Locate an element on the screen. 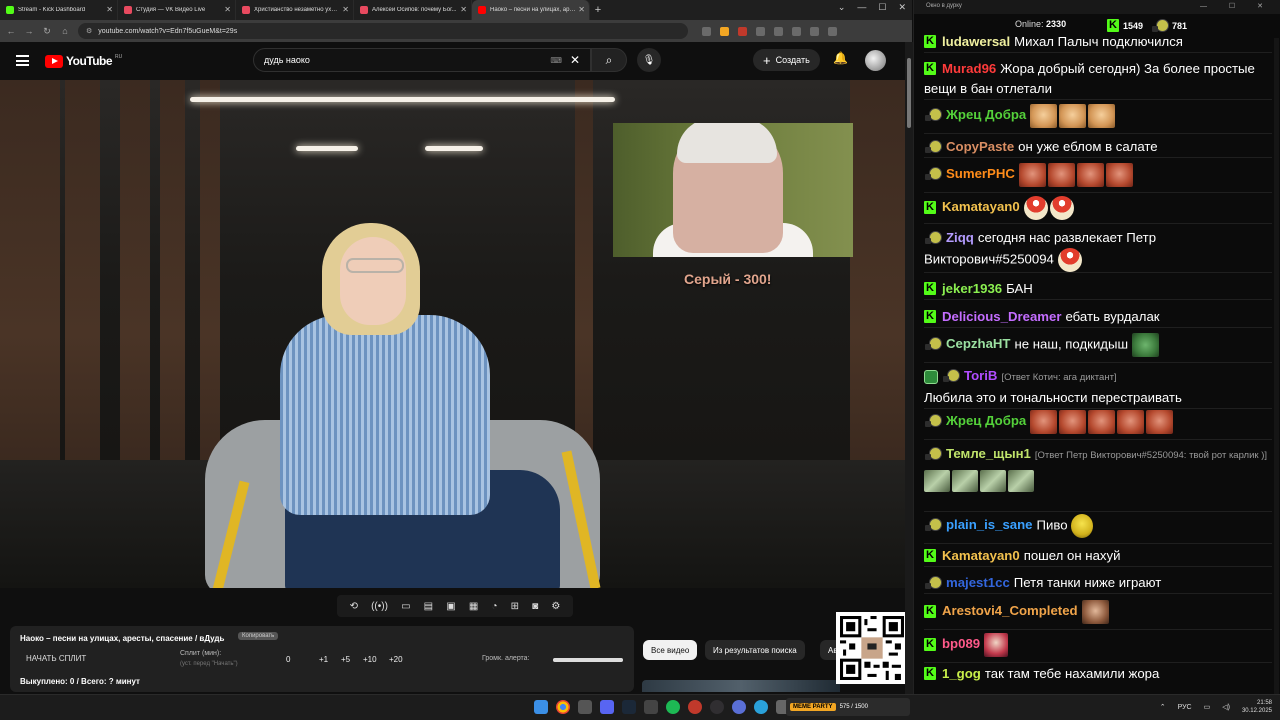 This screenshot has width=1280, height=720. gear-icon: ⚙ is located at coordinates (555, 606).